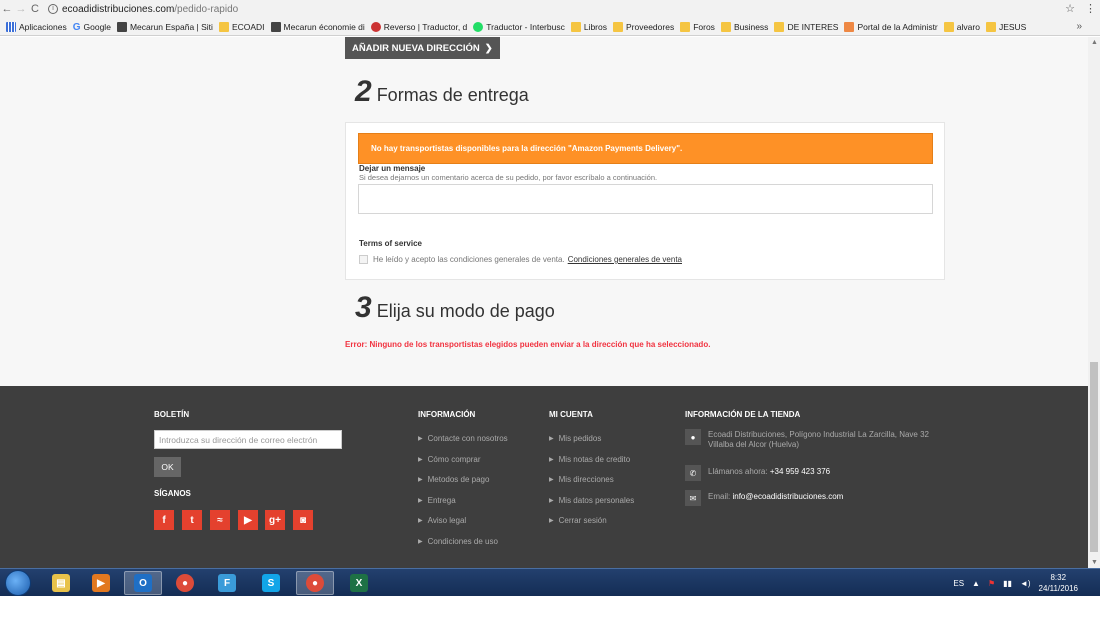  I want to click on delivery-section-title: 2 Formas de entrega, so click(442, 92).